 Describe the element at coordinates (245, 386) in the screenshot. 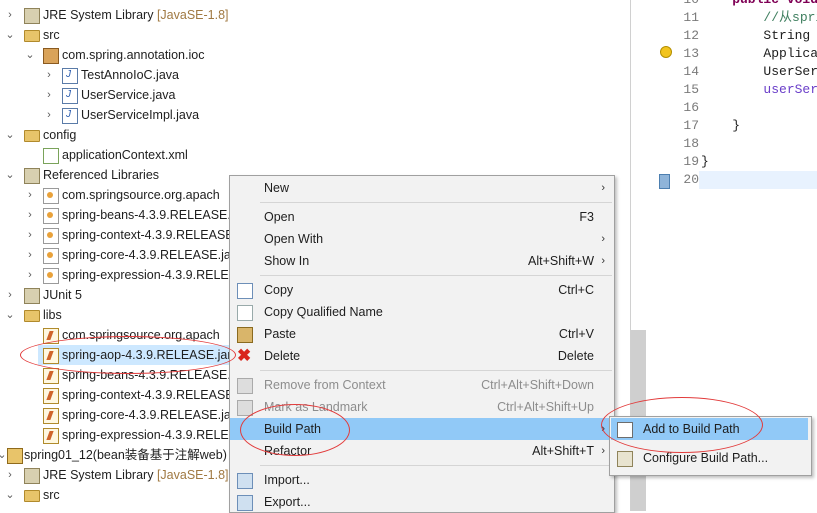

I see `remove-from-context-icon` at that location.